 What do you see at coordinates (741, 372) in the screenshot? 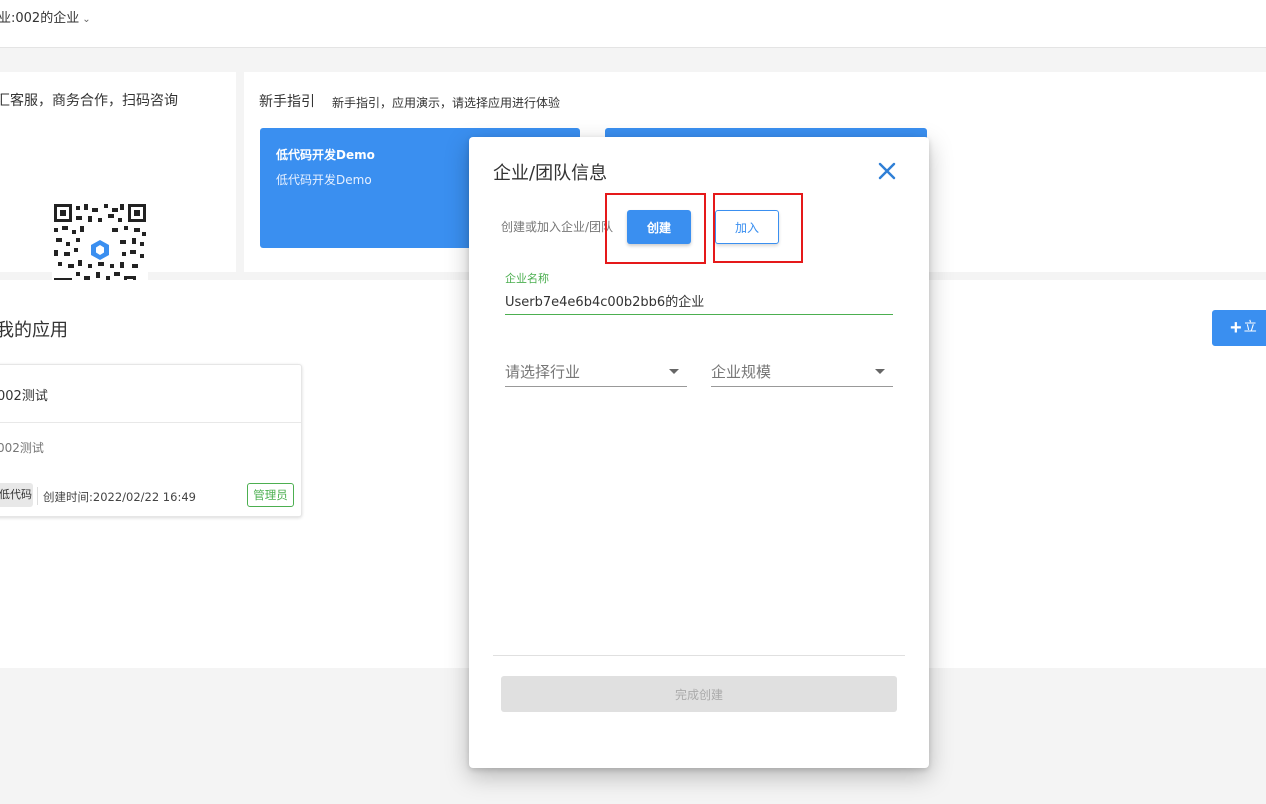
I see `scale-placeholder: 企业规模` at bounding box center [741, 372].